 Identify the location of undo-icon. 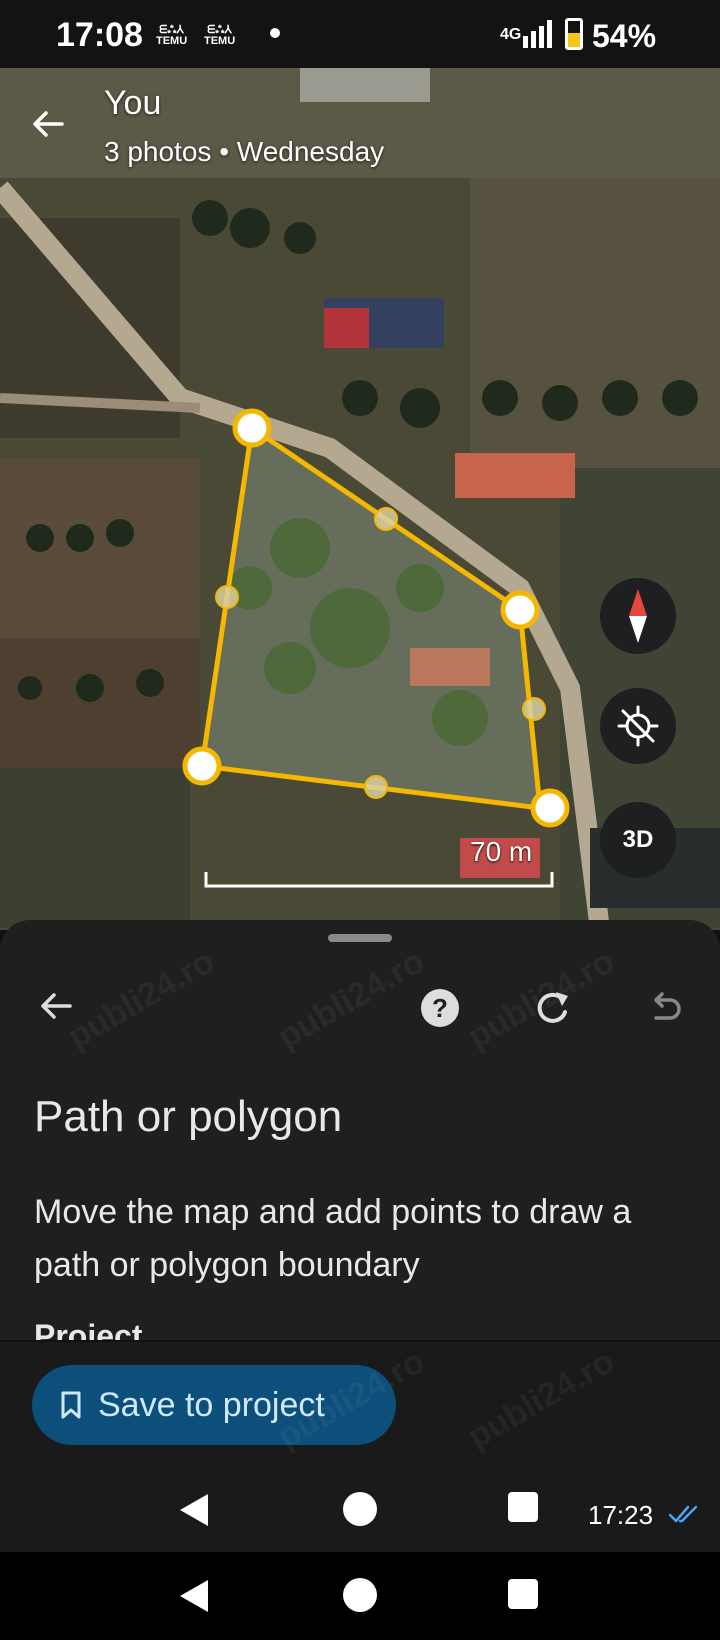
(664, 1008).